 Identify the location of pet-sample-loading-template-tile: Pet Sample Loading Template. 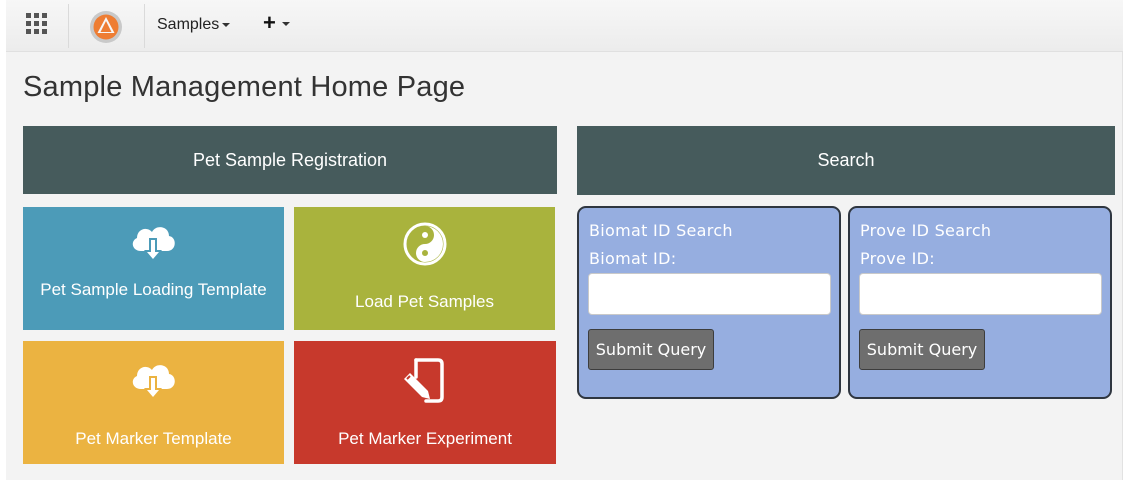
(153, 268).